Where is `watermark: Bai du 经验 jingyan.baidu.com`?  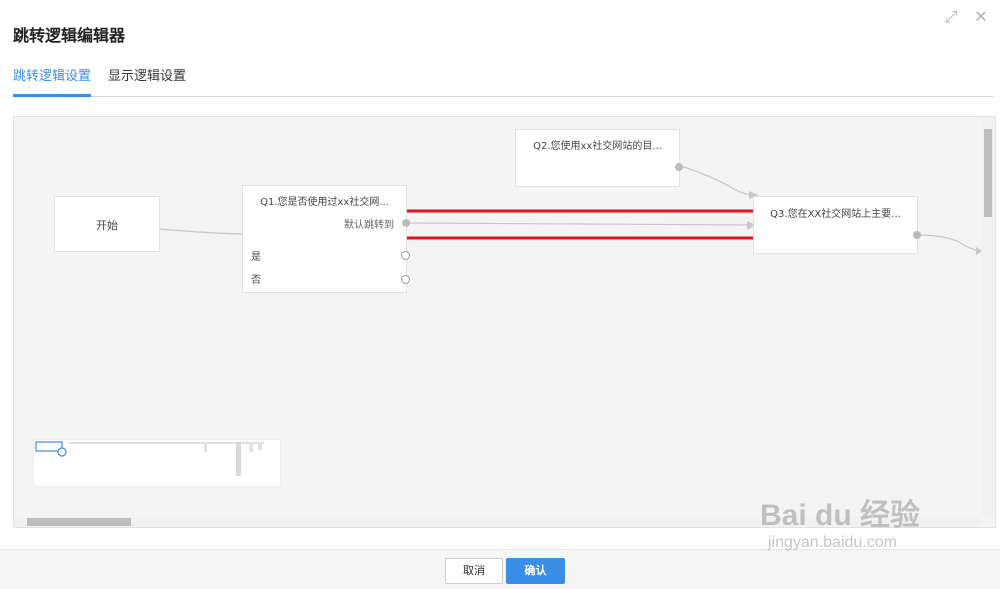 watermark: Bai du 经验 jingyan.baidu.com is located at coordinates (840, 521).